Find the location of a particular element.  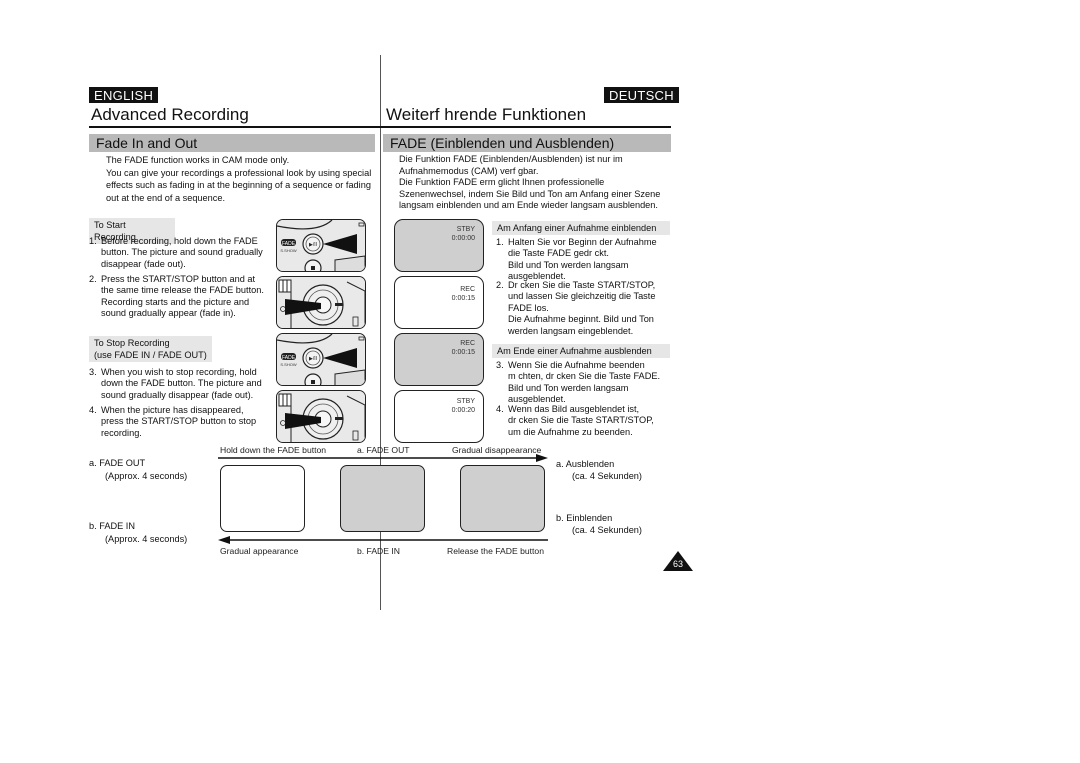

subheading-ausblenden: Am Ende einer Aufnahme ausblenden is located at coordinates (581, 351).